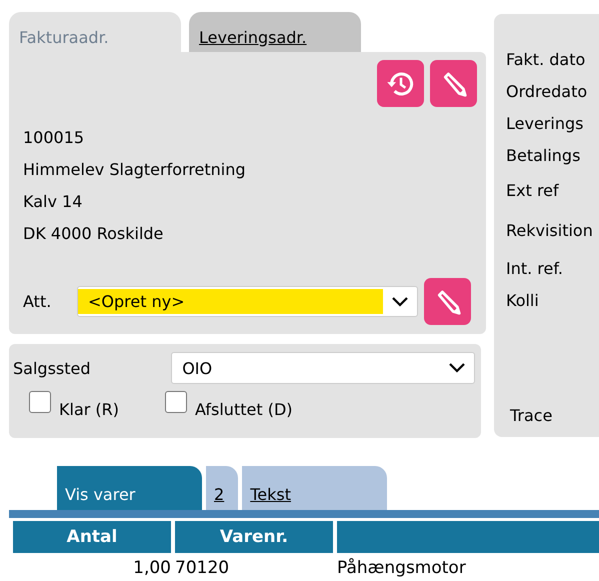  What do you see at coordinates (544, 156) in the screenshot?
I see `field-label: Betalings` at bounding box center [544, 156].